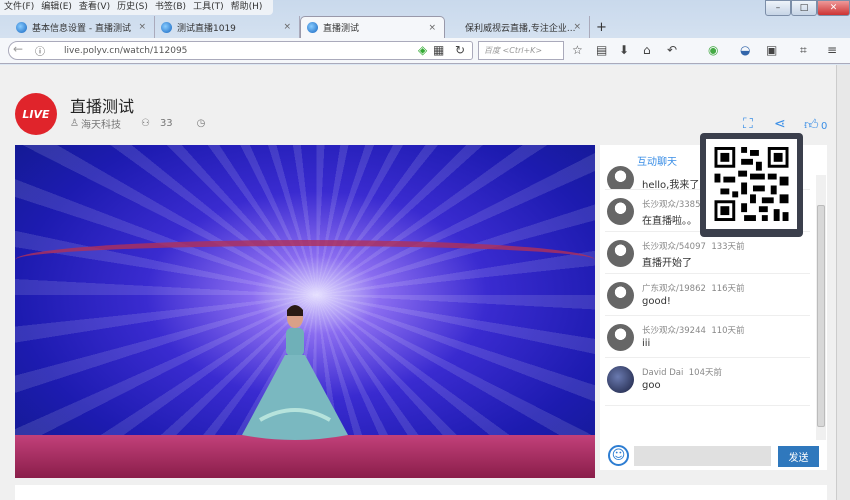 This screenshot has height=500, width=850. Describe the element at coordinates (74, 123) in the screenshot. I see `user-icon: ♙` at that location.